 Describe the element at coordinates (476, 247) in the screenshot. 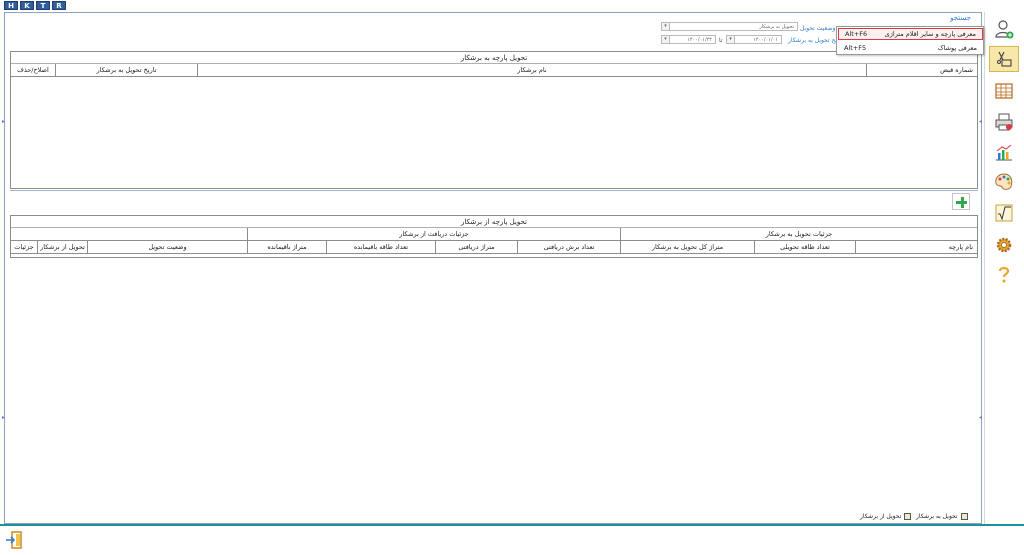

I see `col-received-meterage: متراژ دریافتی` at that location.